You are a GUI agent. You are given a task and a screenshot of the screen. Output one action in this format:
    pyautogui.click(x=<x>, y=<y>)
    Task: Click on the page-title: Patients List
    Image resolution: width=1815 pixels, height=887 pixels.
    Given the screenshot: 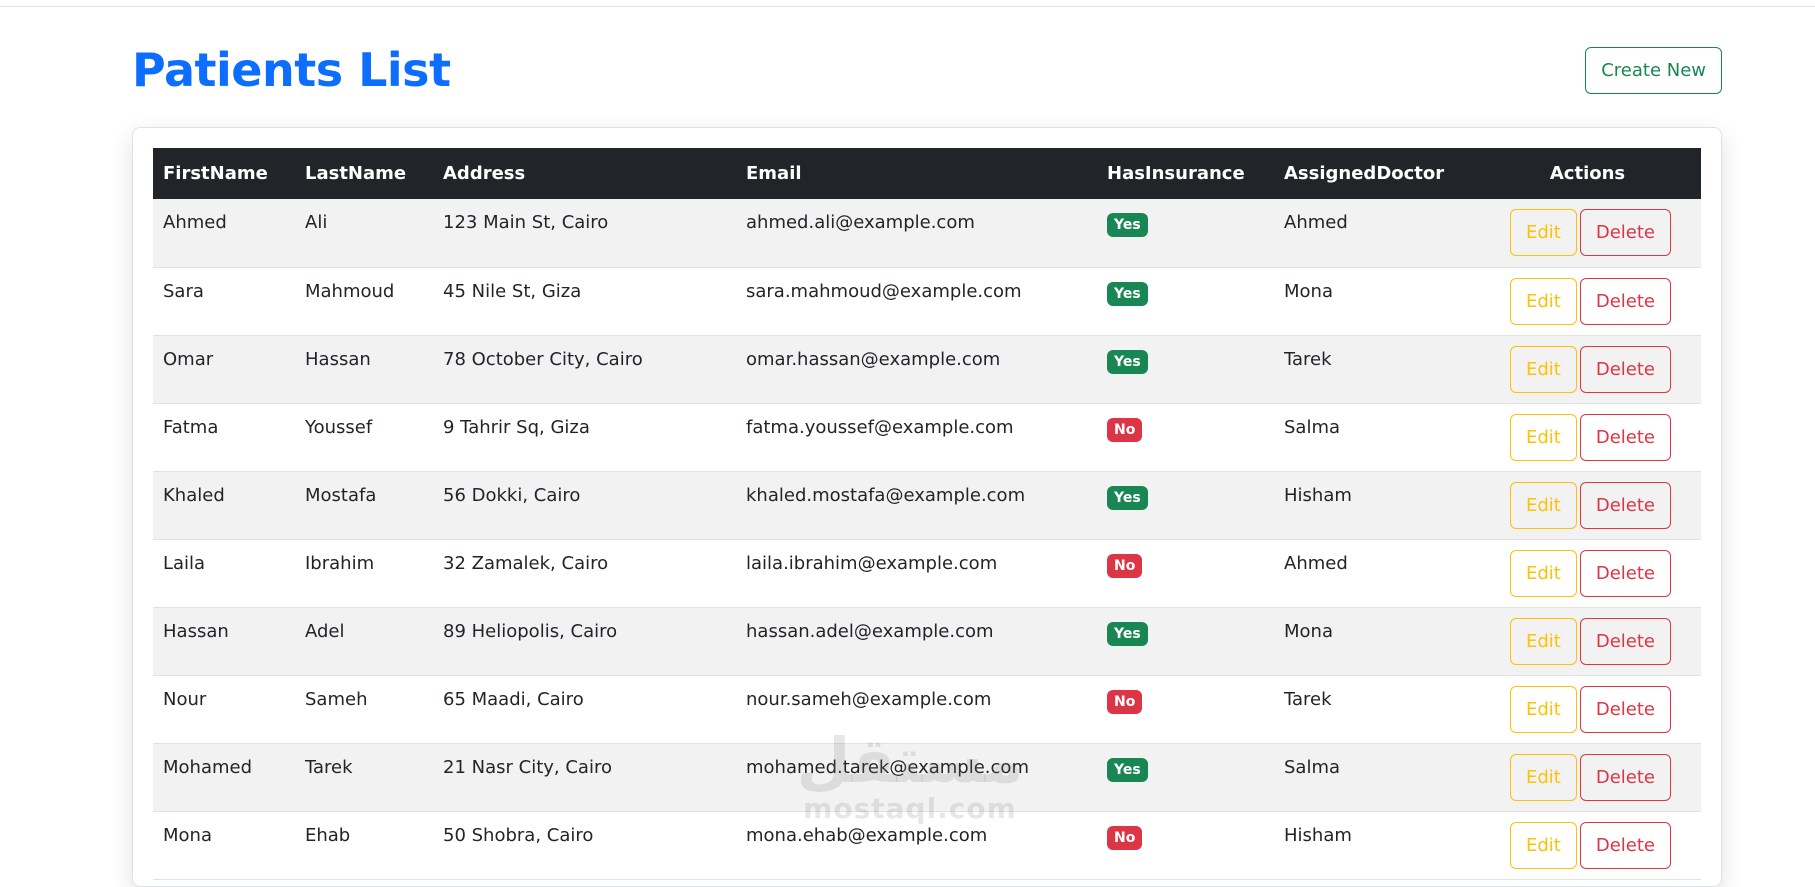 What is the action you would take?
    pyautogui.click(x=291, y=70)
    